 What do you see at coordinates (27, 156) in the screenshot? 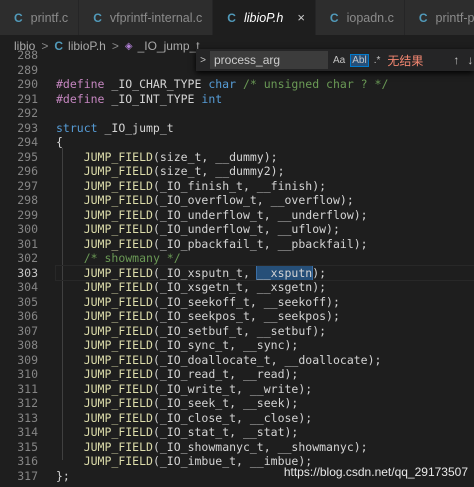
I see `line-number: 295` at bounding box center [27, 156].